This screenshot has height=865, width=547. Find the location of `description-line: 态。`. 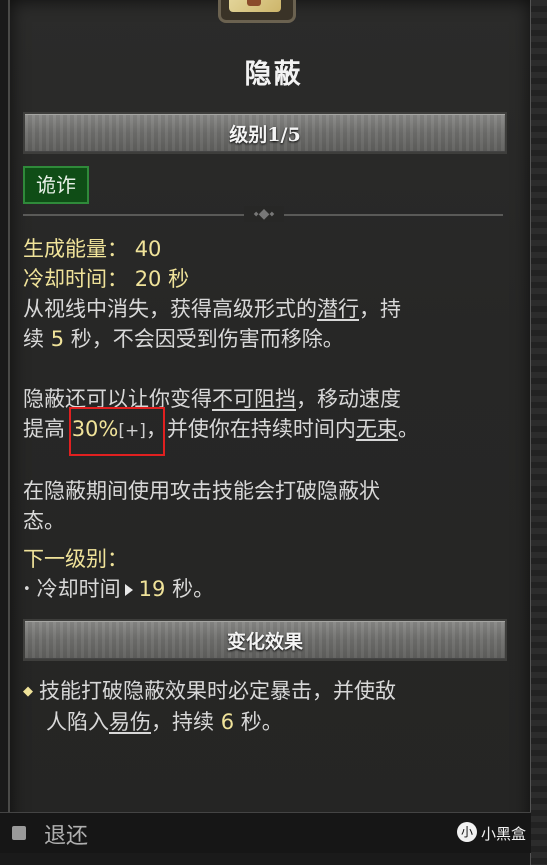

description-line: 态。 is located at coordinates (44, 521).